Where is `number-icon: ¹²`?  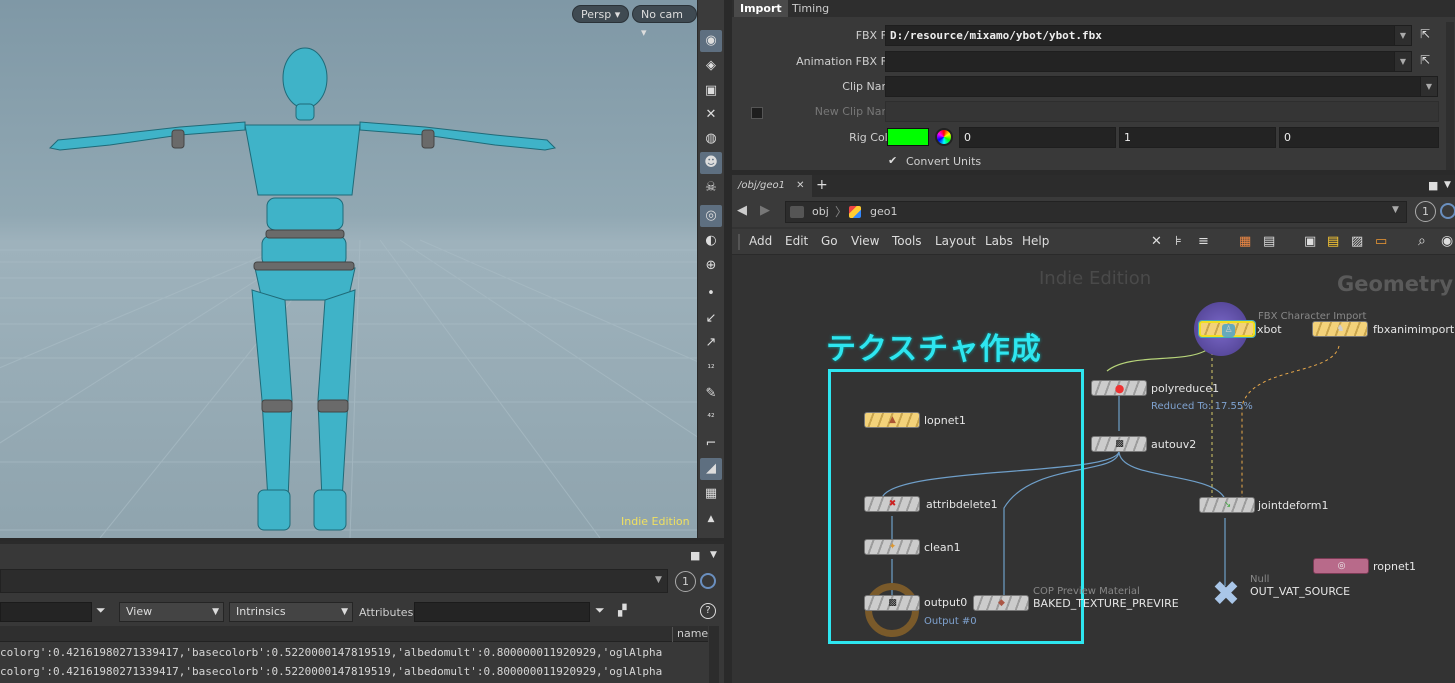
number-icon: ¹² is located at coordinates (711, 369).